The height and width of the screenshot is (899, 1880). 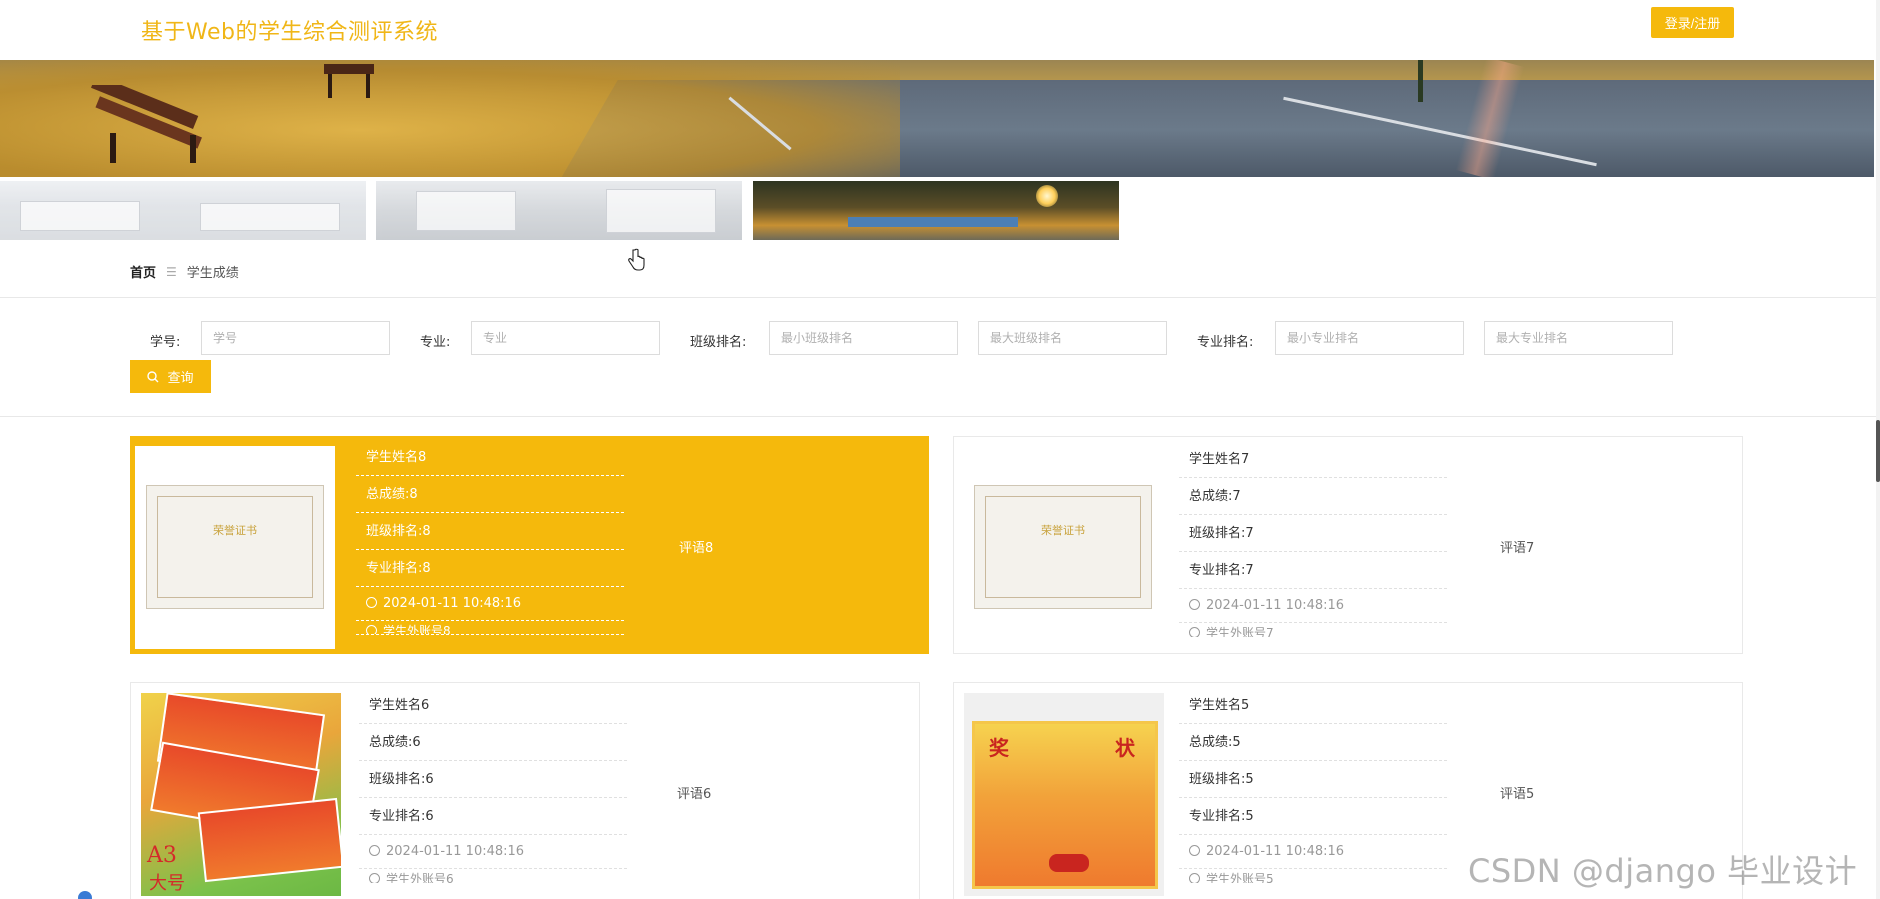 I want to click on major-rank-label: 专业排名:, so click(x=1225, y=342).